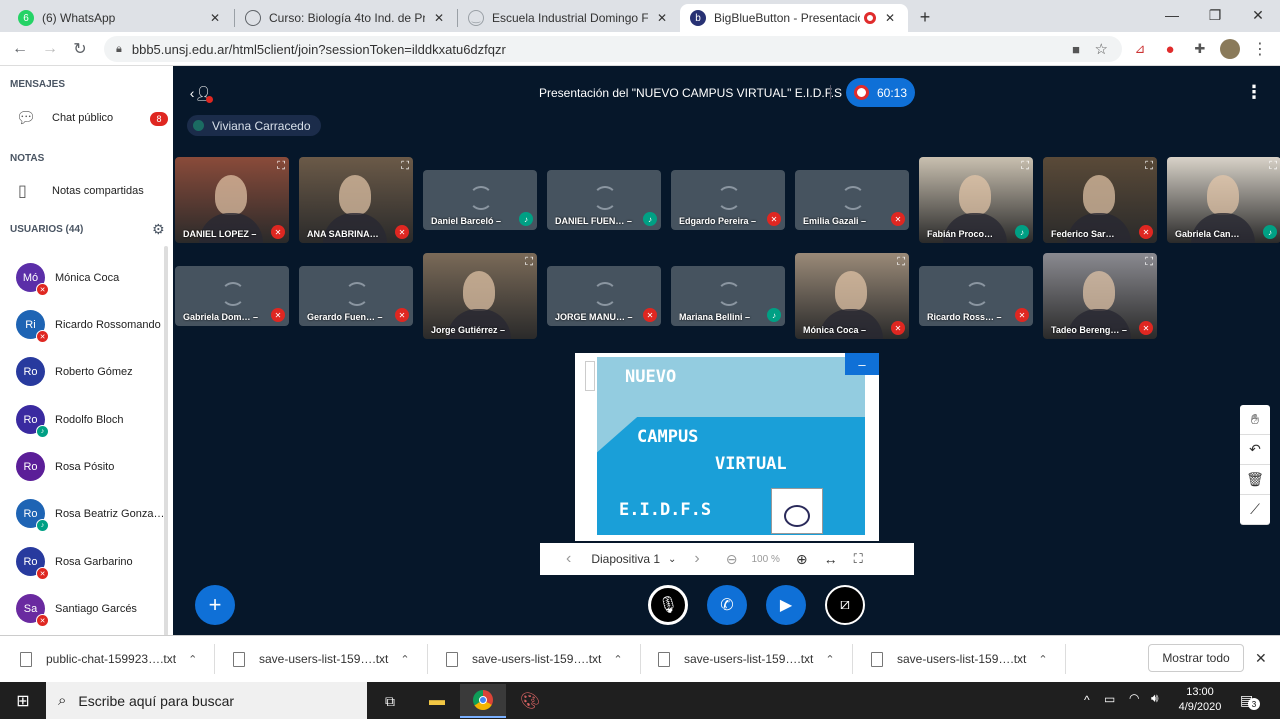  Describe the element at coordinates (1255, 480) in the screenshot. I see `trash-icon: 🗑︎` at that location.